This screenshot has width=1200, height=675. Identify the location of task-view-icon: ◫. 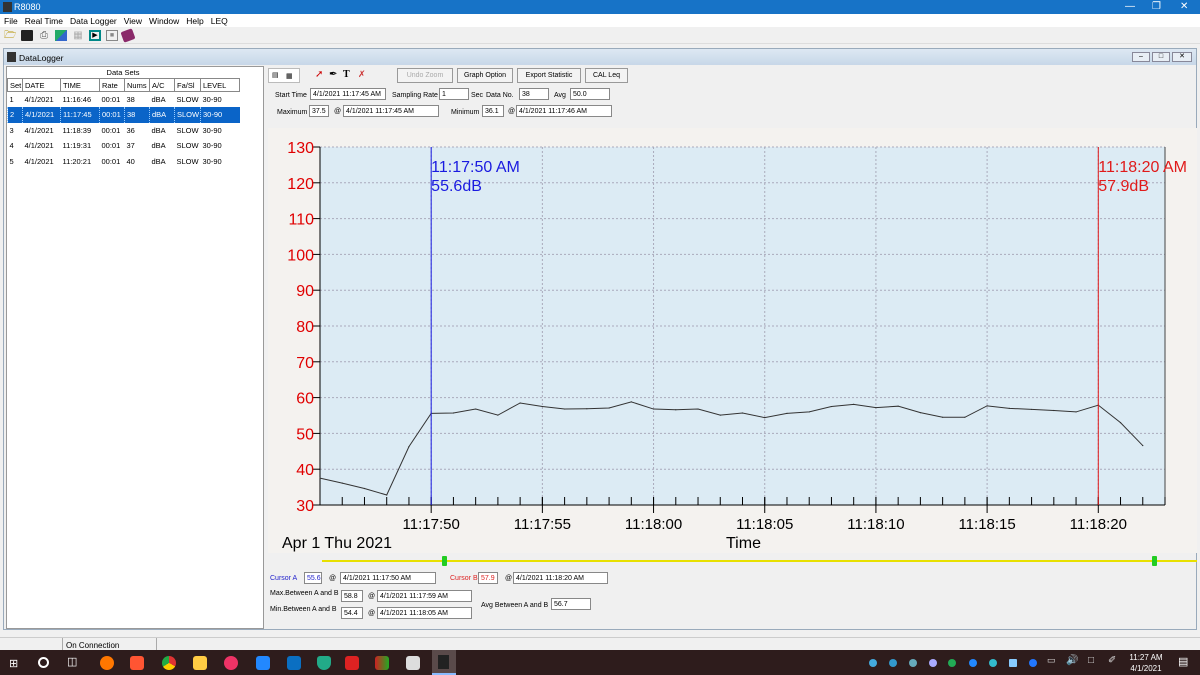
(72, 661).